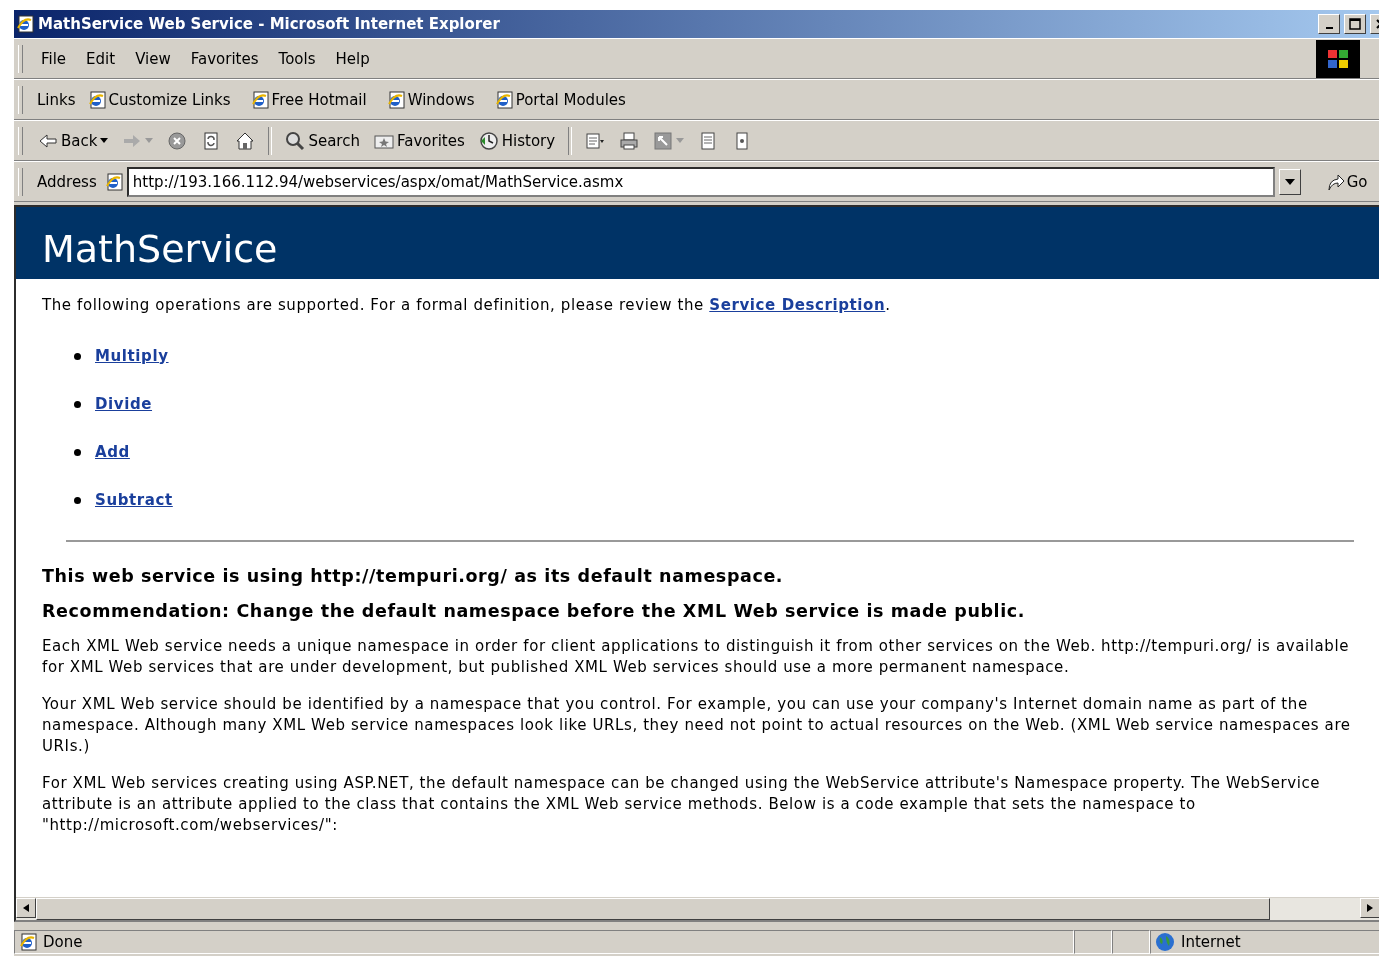 This screenshot has height=956, width=1379. I want to click on operation-link: Subtract, so click(134, 500).